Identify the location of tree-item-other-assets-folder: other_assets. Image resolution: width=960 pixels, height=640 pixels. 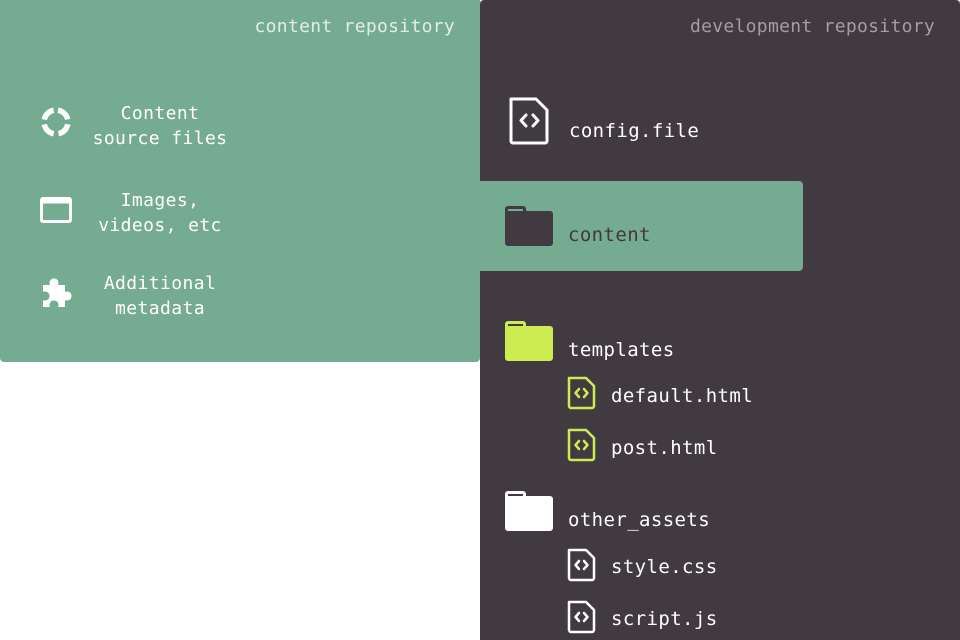
(634, 515).